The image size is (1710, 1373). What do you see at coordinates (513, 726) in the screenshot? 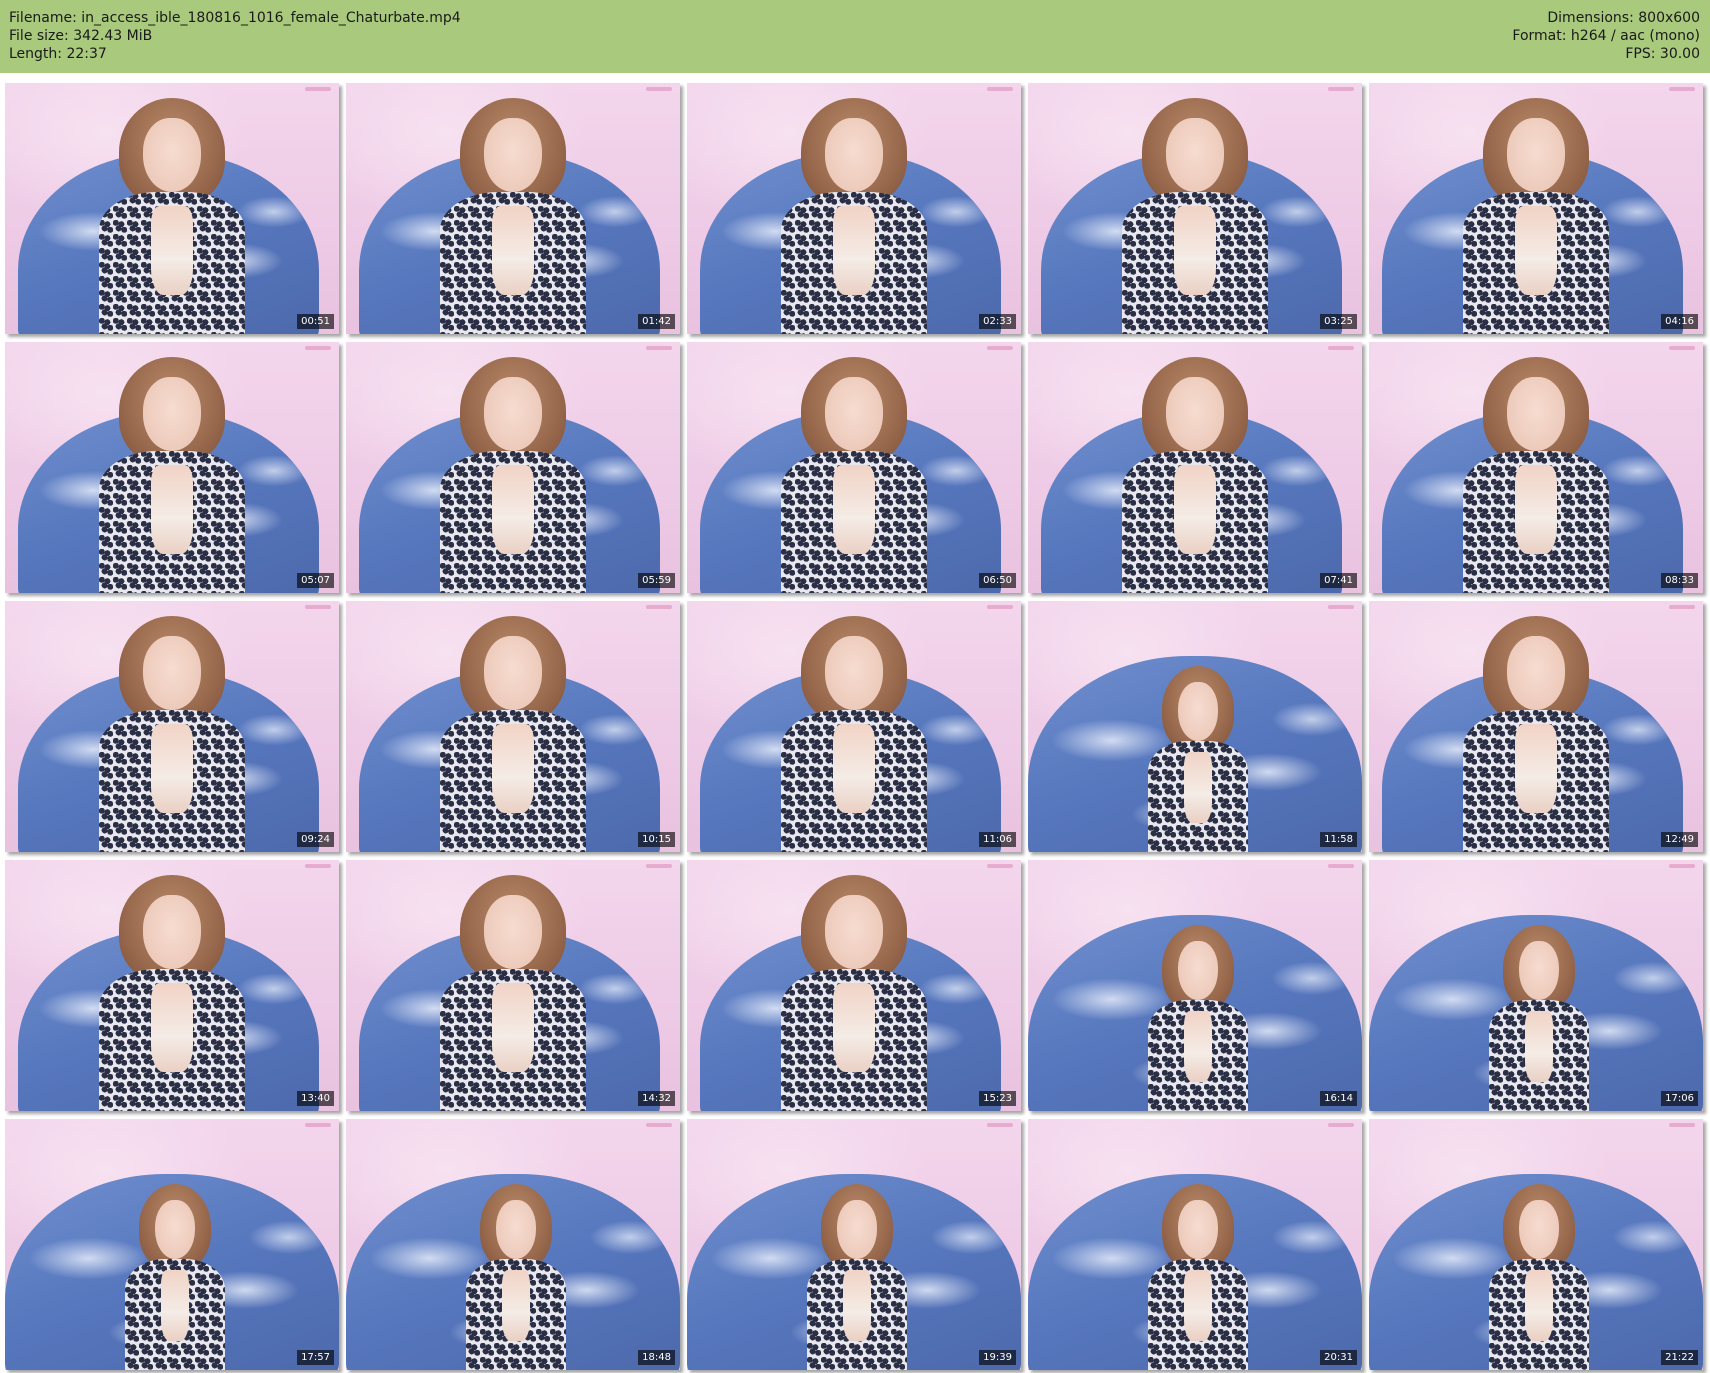
I see `video-thumbnail: 10:15` at bounding box center [513, 726].